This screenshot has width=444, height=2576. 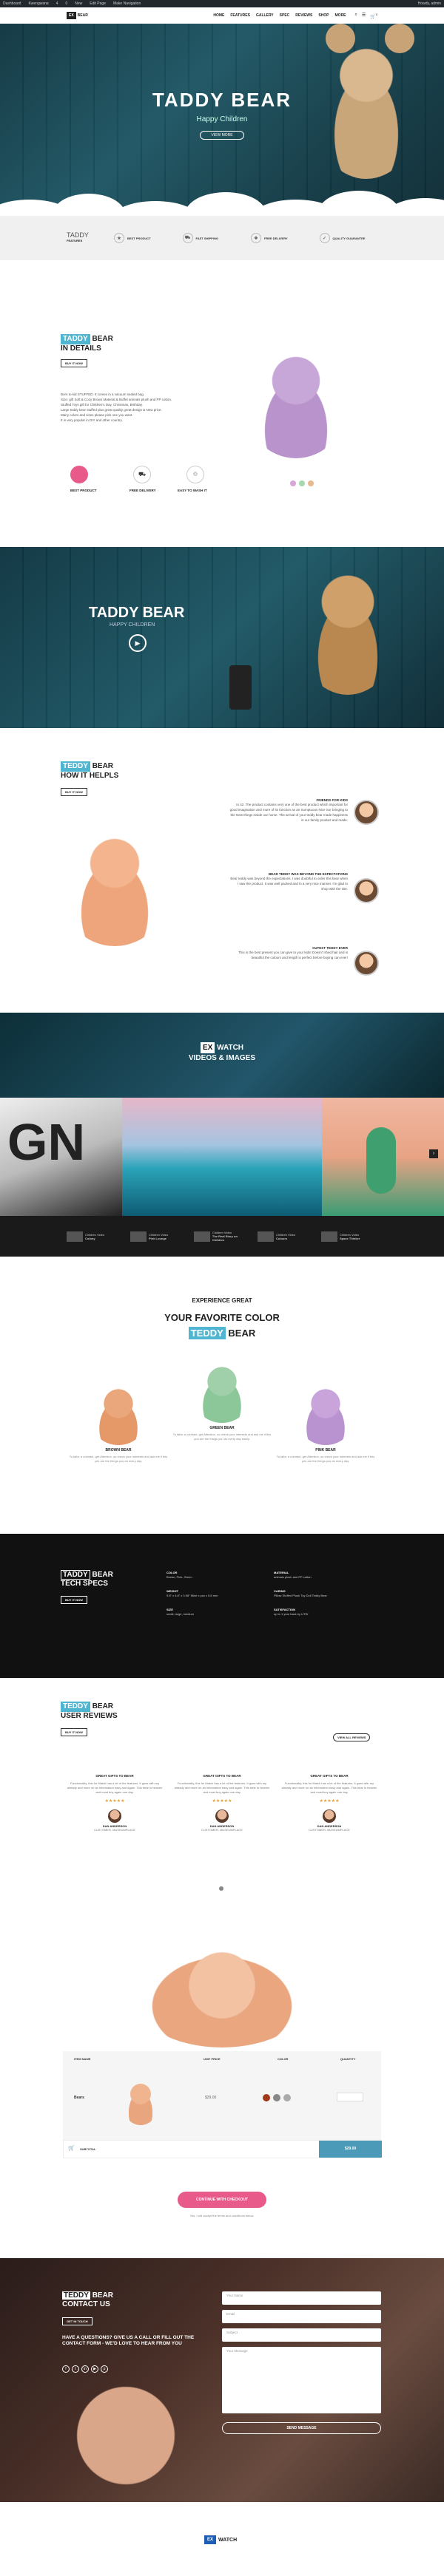 I want to click on menu-icon: ☰, so click(x=364, y=16).